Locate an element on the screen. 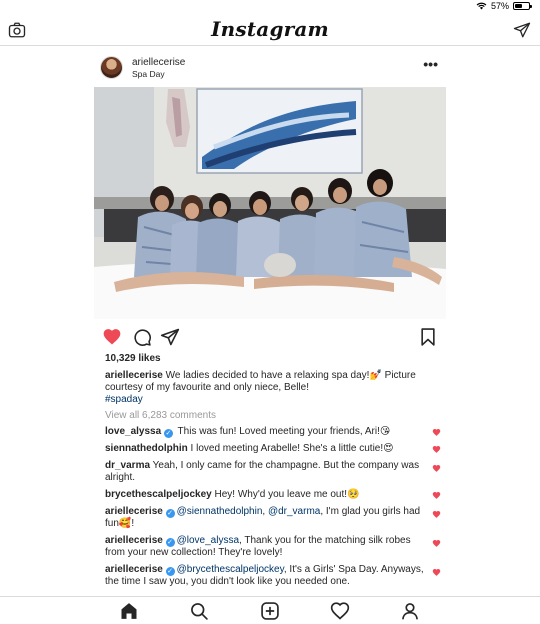 The image size is (540, 624). bottom-nav is located at coordinates (270, 610).